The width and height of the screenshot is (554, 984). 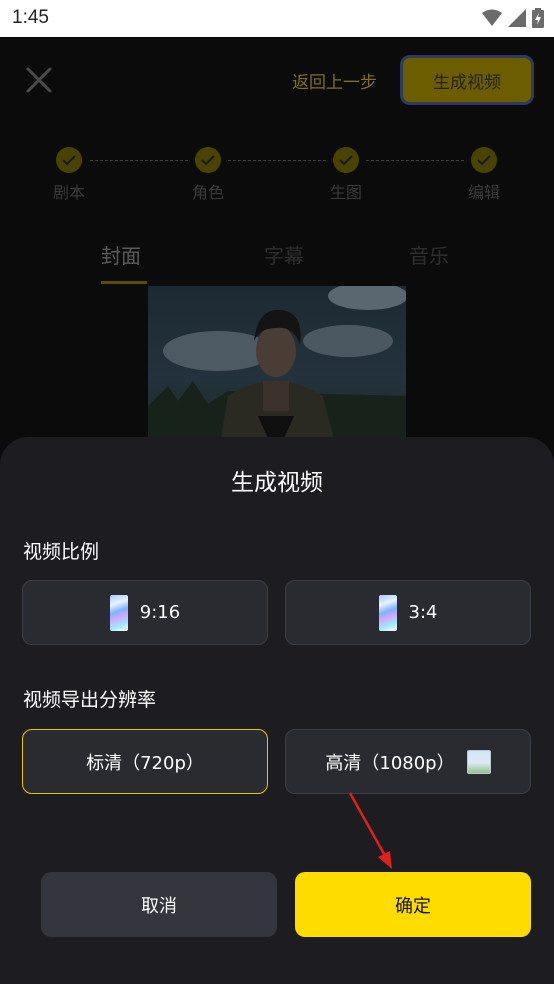 What do you see at coordinates (277, 177) in the screenshot?
I see `progress-steps: 剧本 角色 生图 编辑` at bounding box center [277, 177].